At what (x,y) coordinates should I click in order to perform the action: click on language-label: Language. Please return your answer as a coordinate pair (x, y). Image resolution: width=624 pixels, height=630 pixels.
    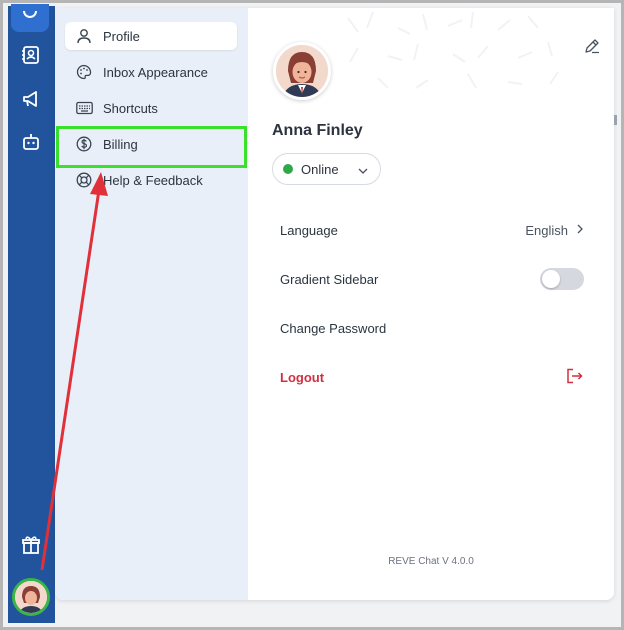
    Looking at the image, I should click on (309, 230).